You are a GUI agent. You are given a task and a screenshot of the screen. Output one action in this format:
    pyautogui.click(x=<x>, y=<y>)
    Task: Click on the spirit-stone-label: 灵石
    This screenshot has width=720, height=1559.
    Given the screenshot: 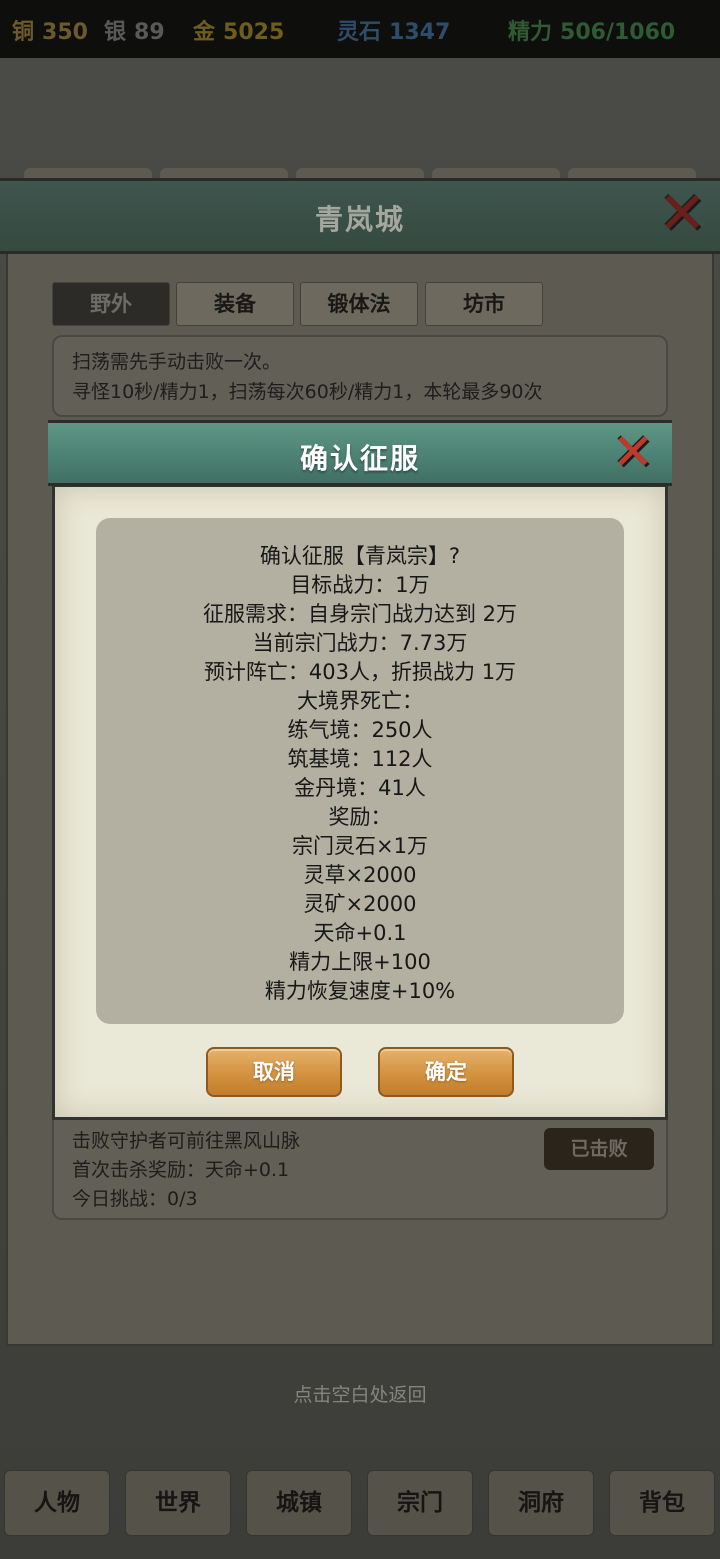 What is the action you would take?
    pyautogui.click(x=359, y=32)
    